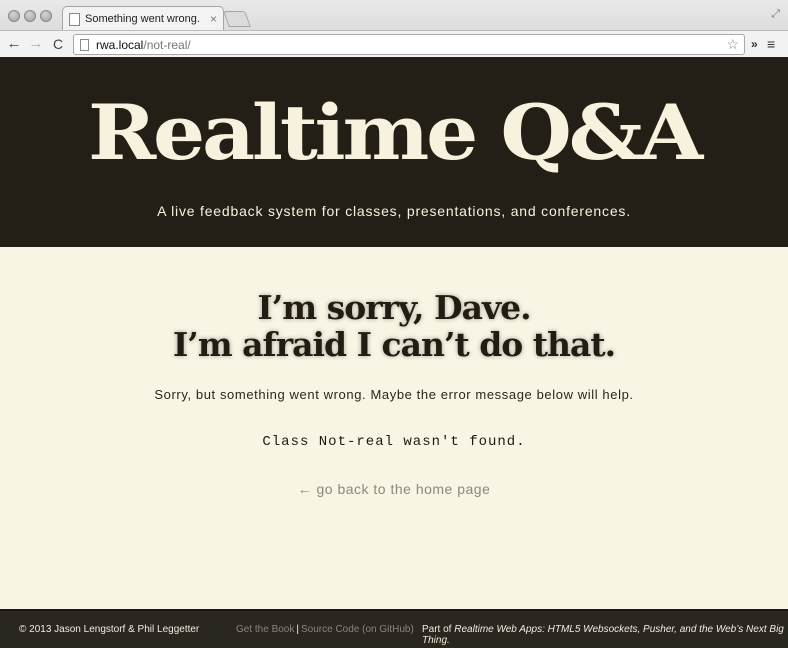 The width and height of the screenshot is (788, 648). I want to click on fullscreen-icon: ⤢, so click(775, 14).